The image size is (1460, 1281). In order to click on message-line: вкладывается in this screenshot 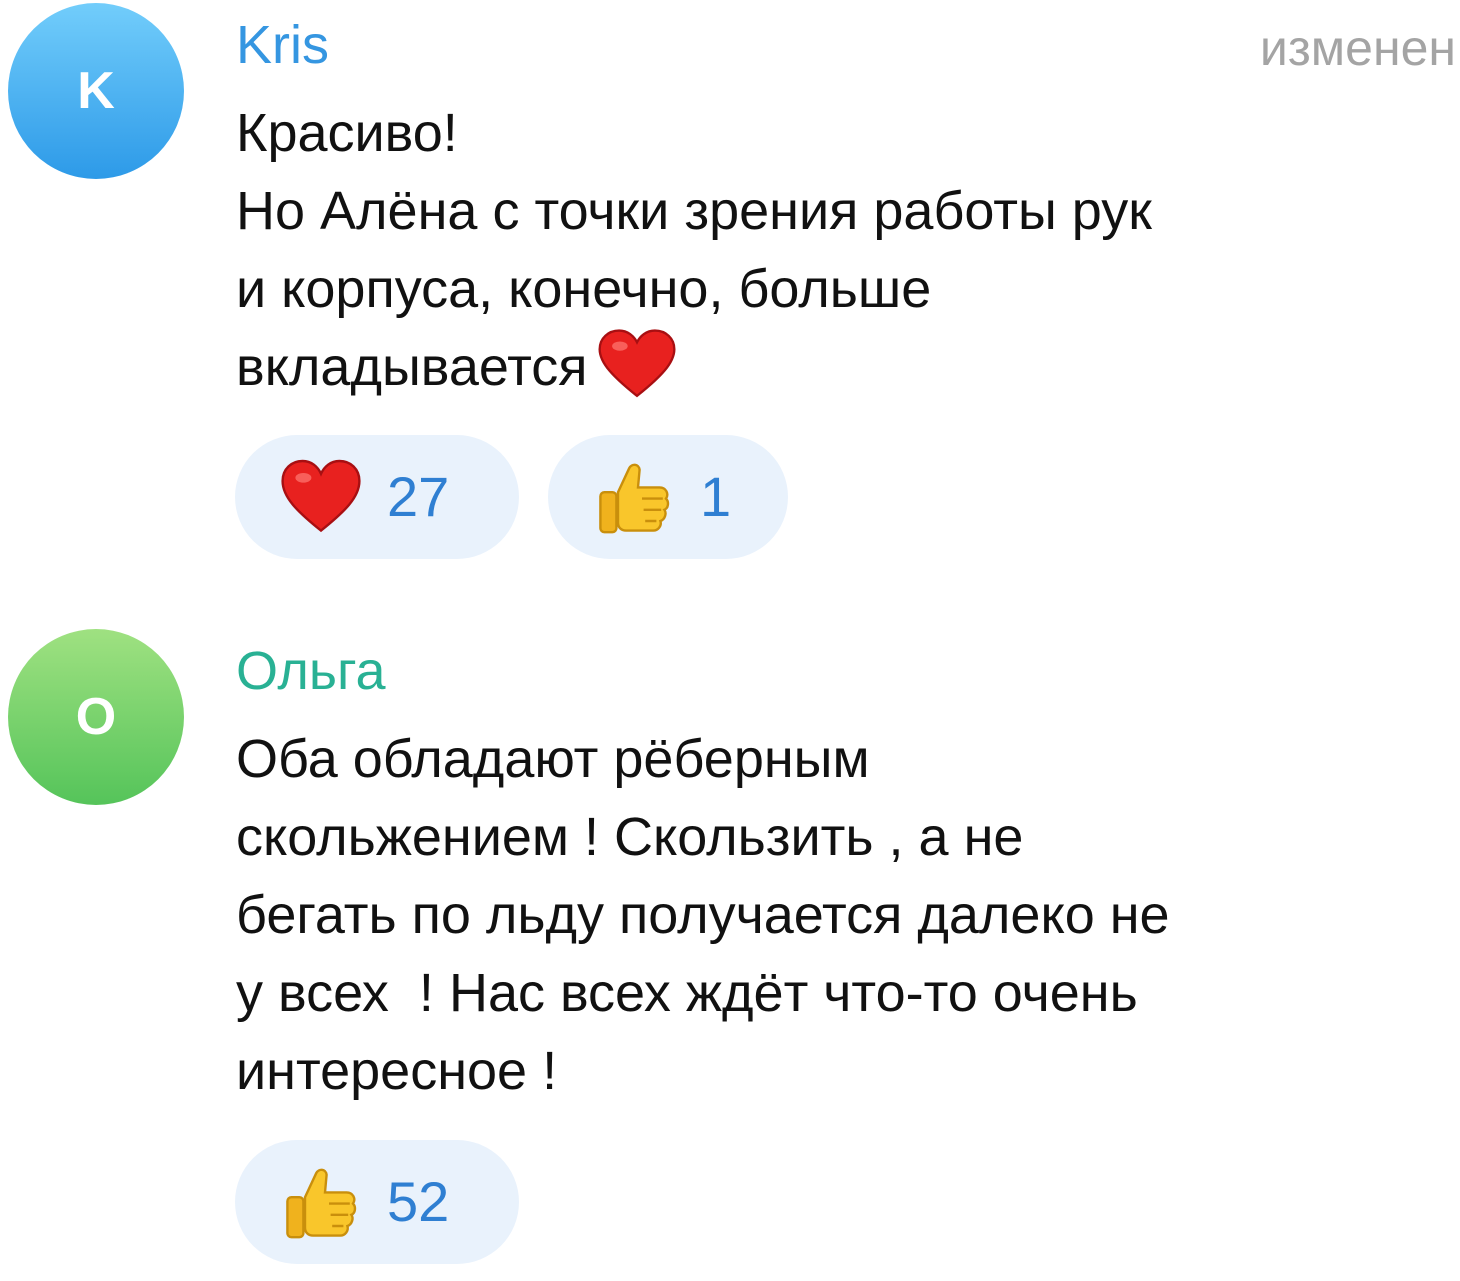, I will do `click(836, 374)`.